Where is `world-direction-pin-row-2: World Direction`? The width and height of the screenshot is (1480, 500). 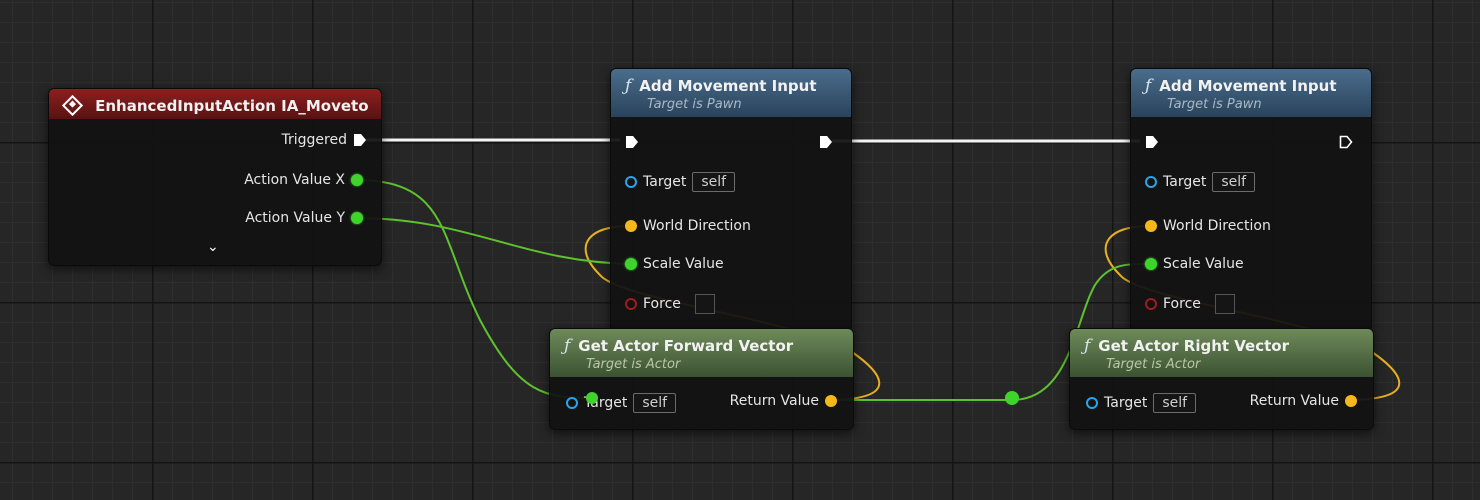
world-direction-pin-row-2: World Direction is located at coordinates (1211, 226).